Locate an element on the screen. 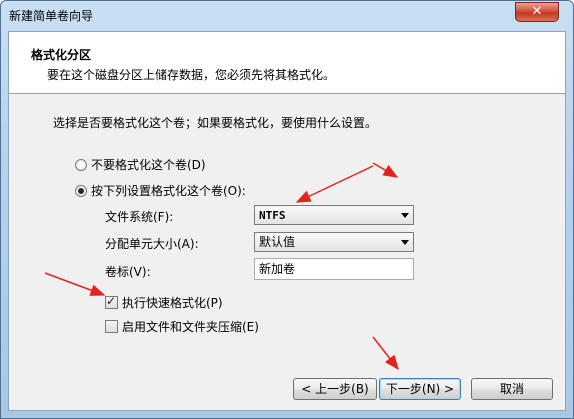 This screenshot has height=419, width=574. radio-no-format-indicator is located at coordinates (81, 164).